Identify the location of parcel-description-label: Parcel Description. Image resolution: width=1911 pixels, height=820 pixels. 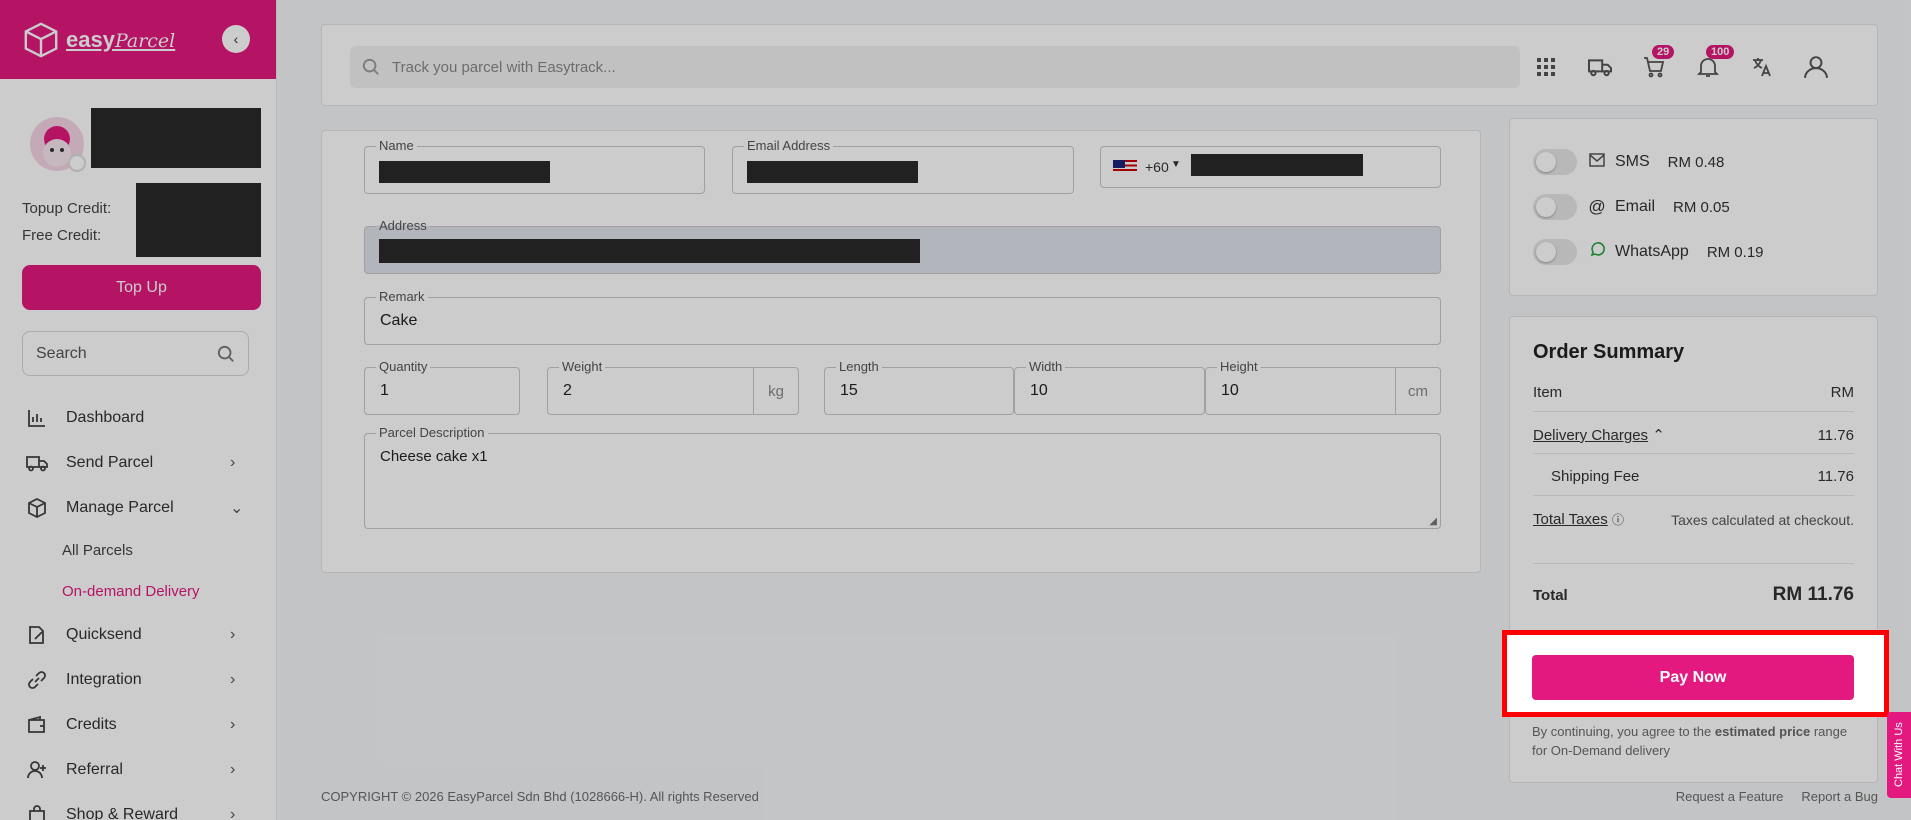
(432, 432).